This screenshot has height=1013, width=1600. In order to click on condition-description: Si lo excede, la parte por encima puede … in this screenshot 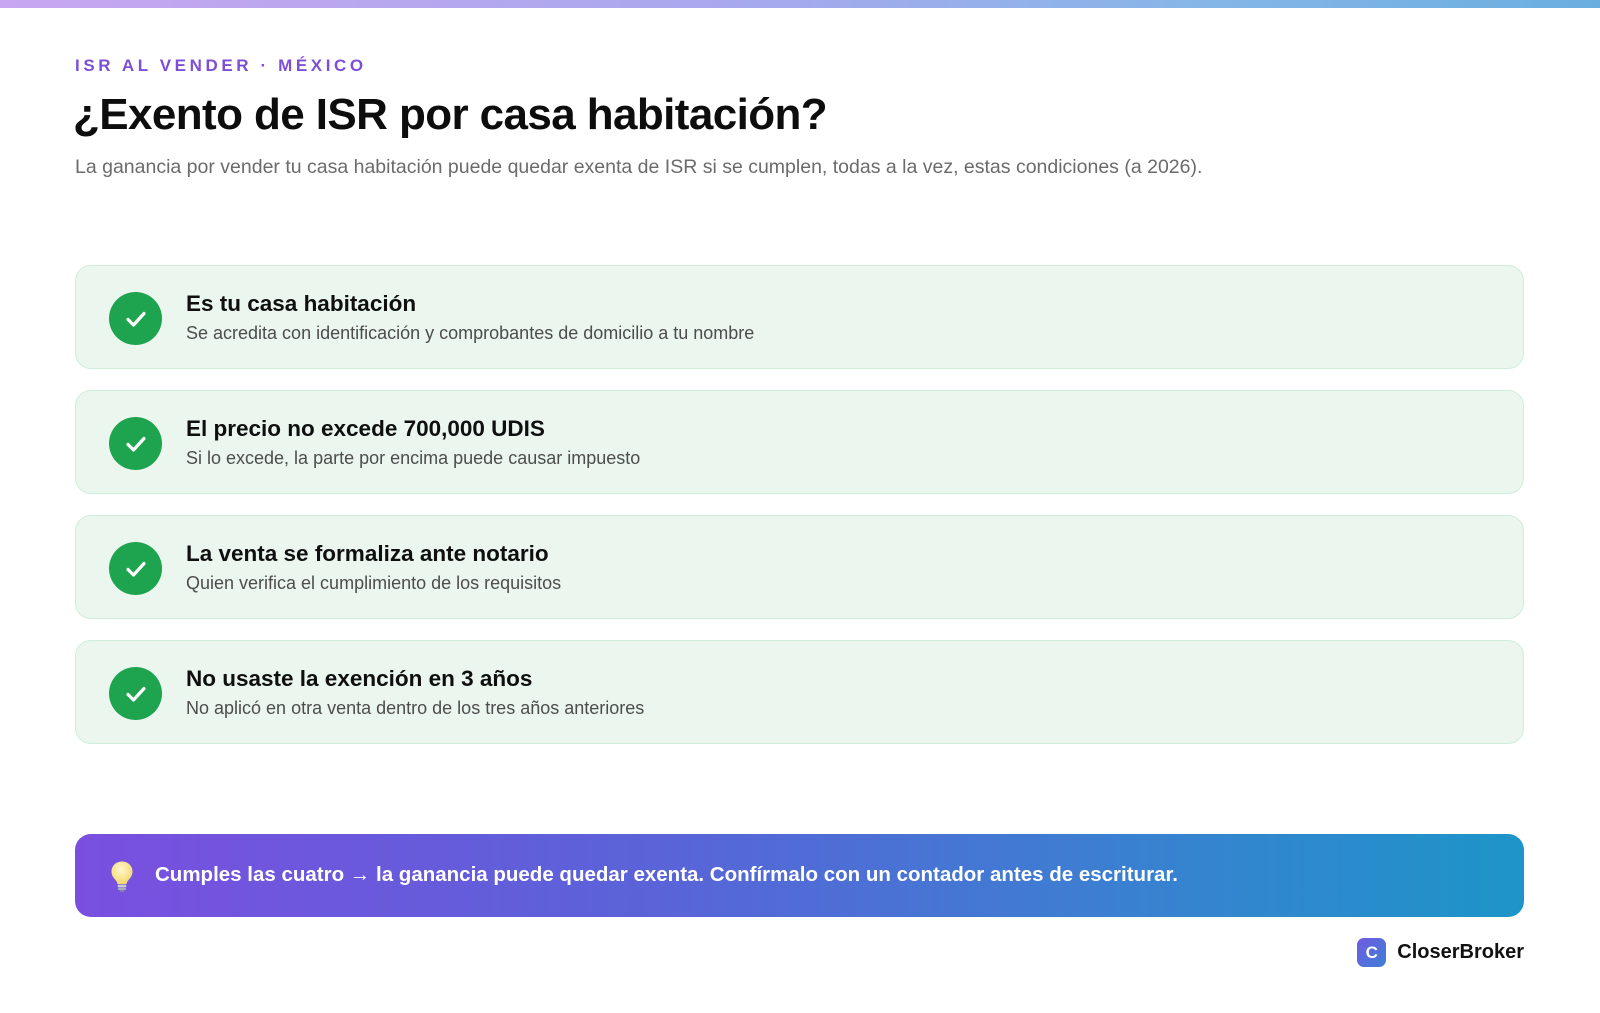, I will do `click(413, 458)`.